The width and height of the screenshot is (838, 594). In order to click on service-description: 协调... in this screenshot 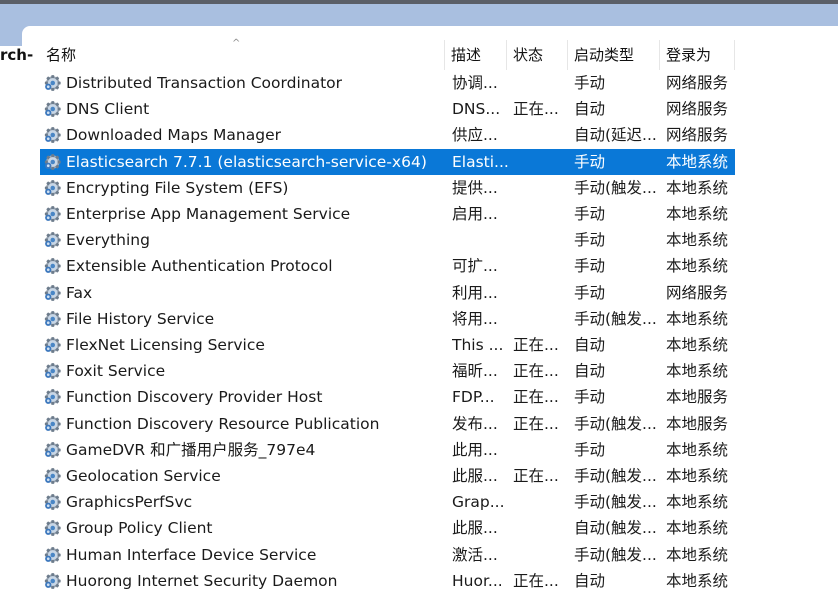, I will do `click(475, 83)`.